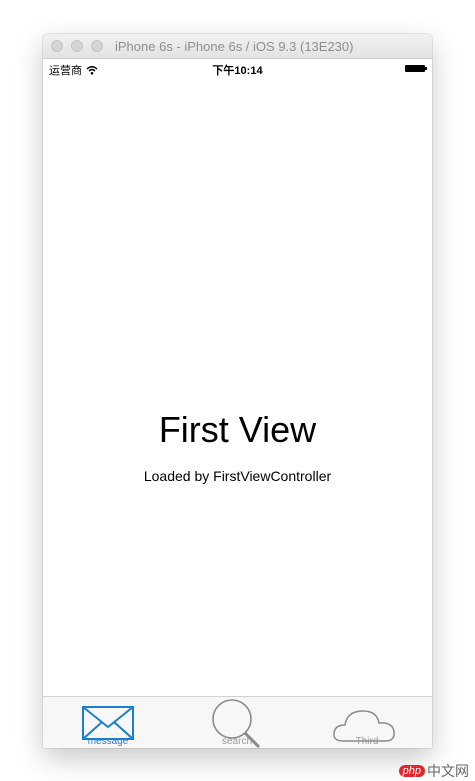  What do you see at coordinates (108, 722) in the screenshot?
I see `tab-message: message` at bounding box center [108, 722].